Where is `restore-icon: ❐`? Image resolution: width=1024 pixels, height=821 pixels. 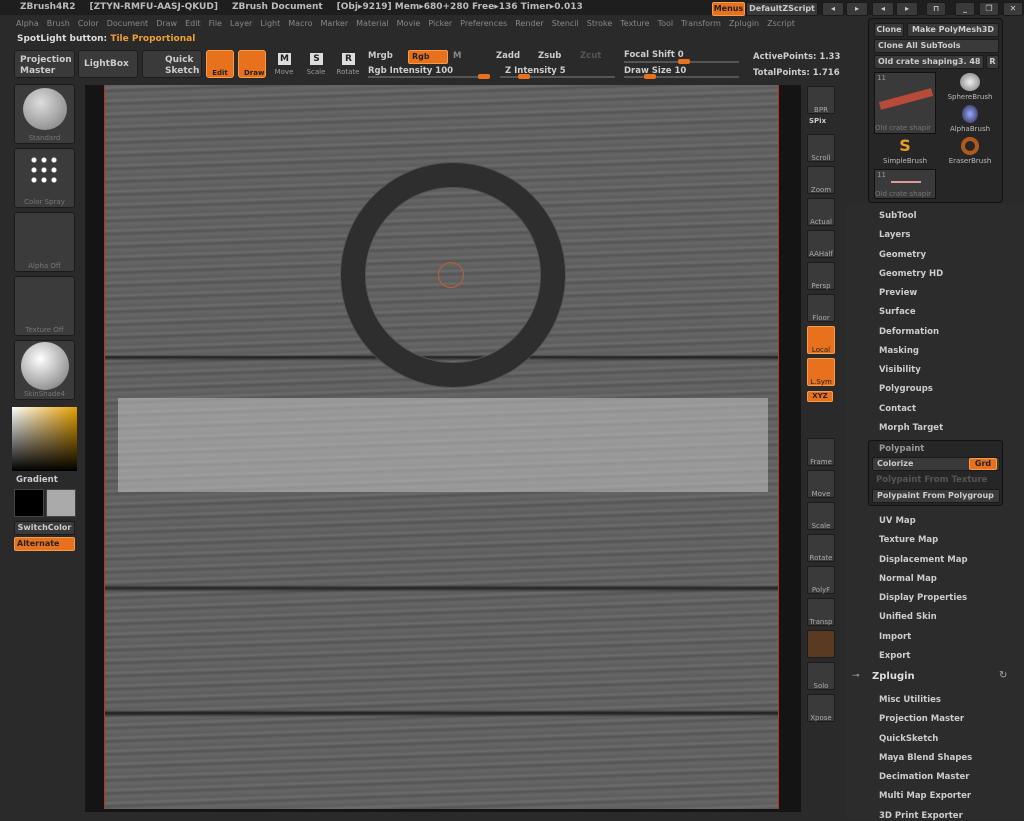 restore-icon: ❐ is located at coordinates (989, 9).